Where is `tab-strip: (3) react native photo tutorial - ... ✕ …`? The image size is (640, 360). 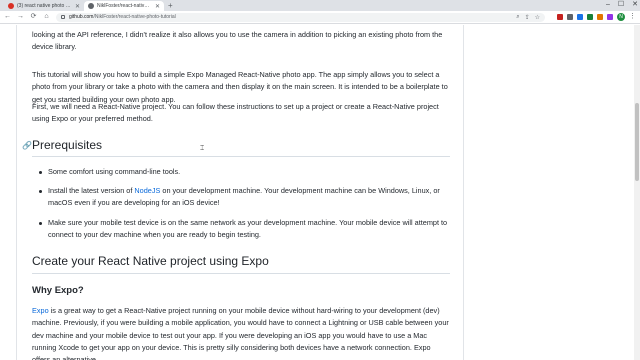 tab-strip: (3) react native photo tutorial - ... ✕ … is located at coordinates (320, 5).